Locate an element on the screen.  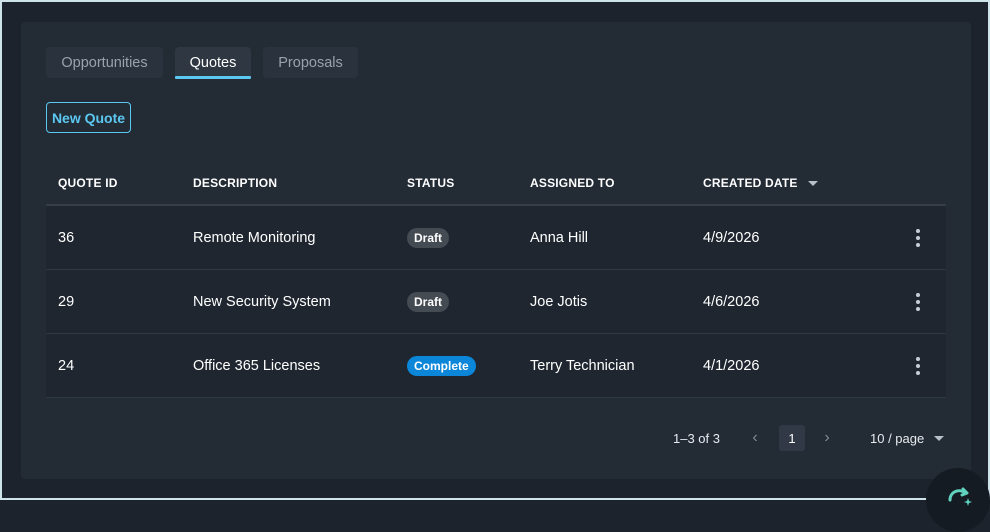
column-header-created-date: CREATED DATE is located at coordinates (760, 183).